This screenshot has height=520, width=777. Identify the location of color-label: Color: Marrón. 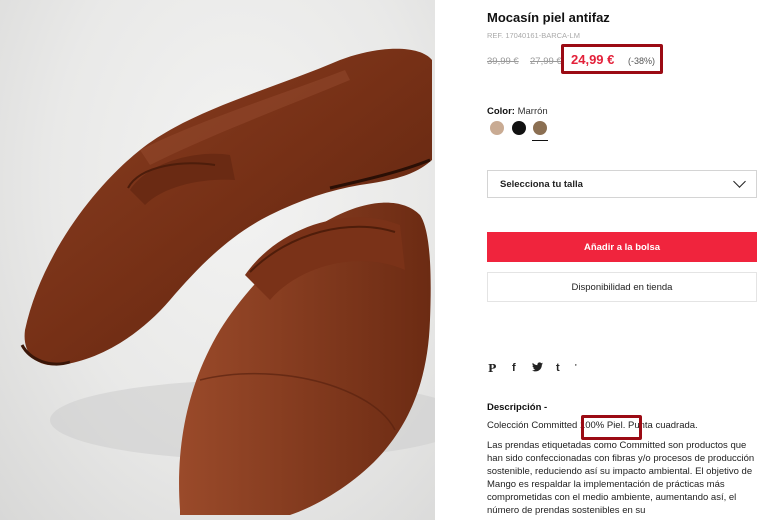
(517, 111).